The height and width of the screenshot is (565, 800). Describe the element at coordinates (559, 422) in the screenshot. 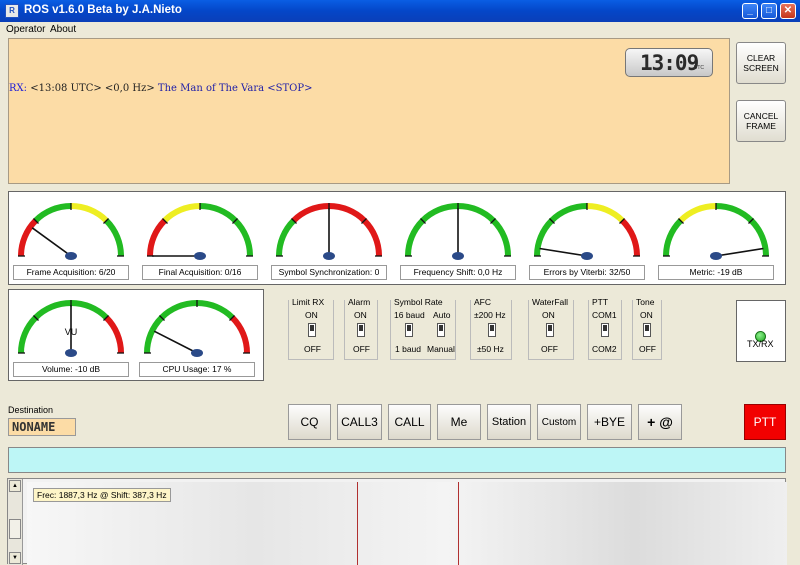

I see `macro-custom-button: Custom` at that location.